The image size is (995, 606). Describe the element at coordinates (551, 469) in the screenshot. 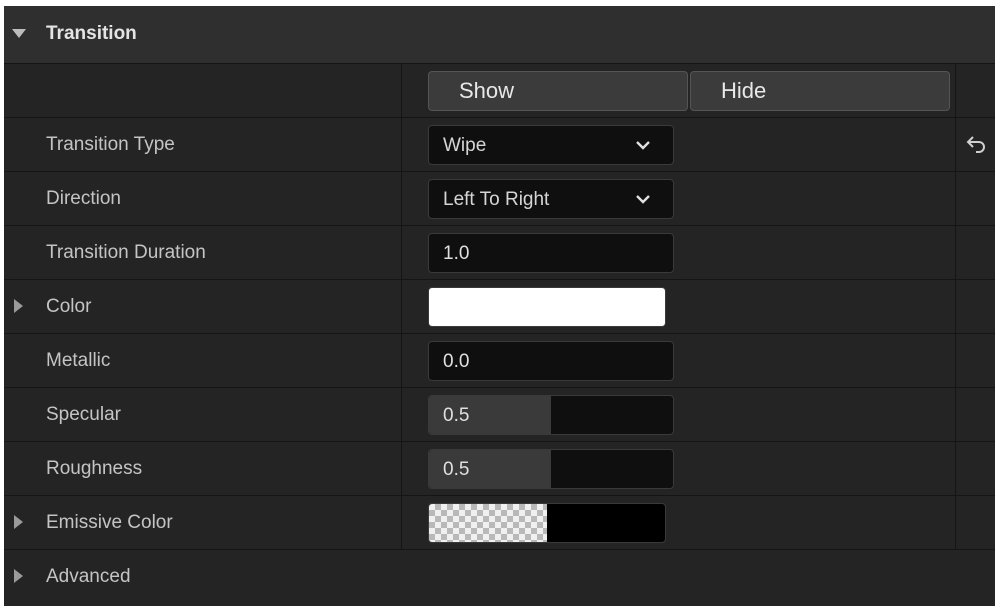

I see `roughness-slider: 0.5` at that location.